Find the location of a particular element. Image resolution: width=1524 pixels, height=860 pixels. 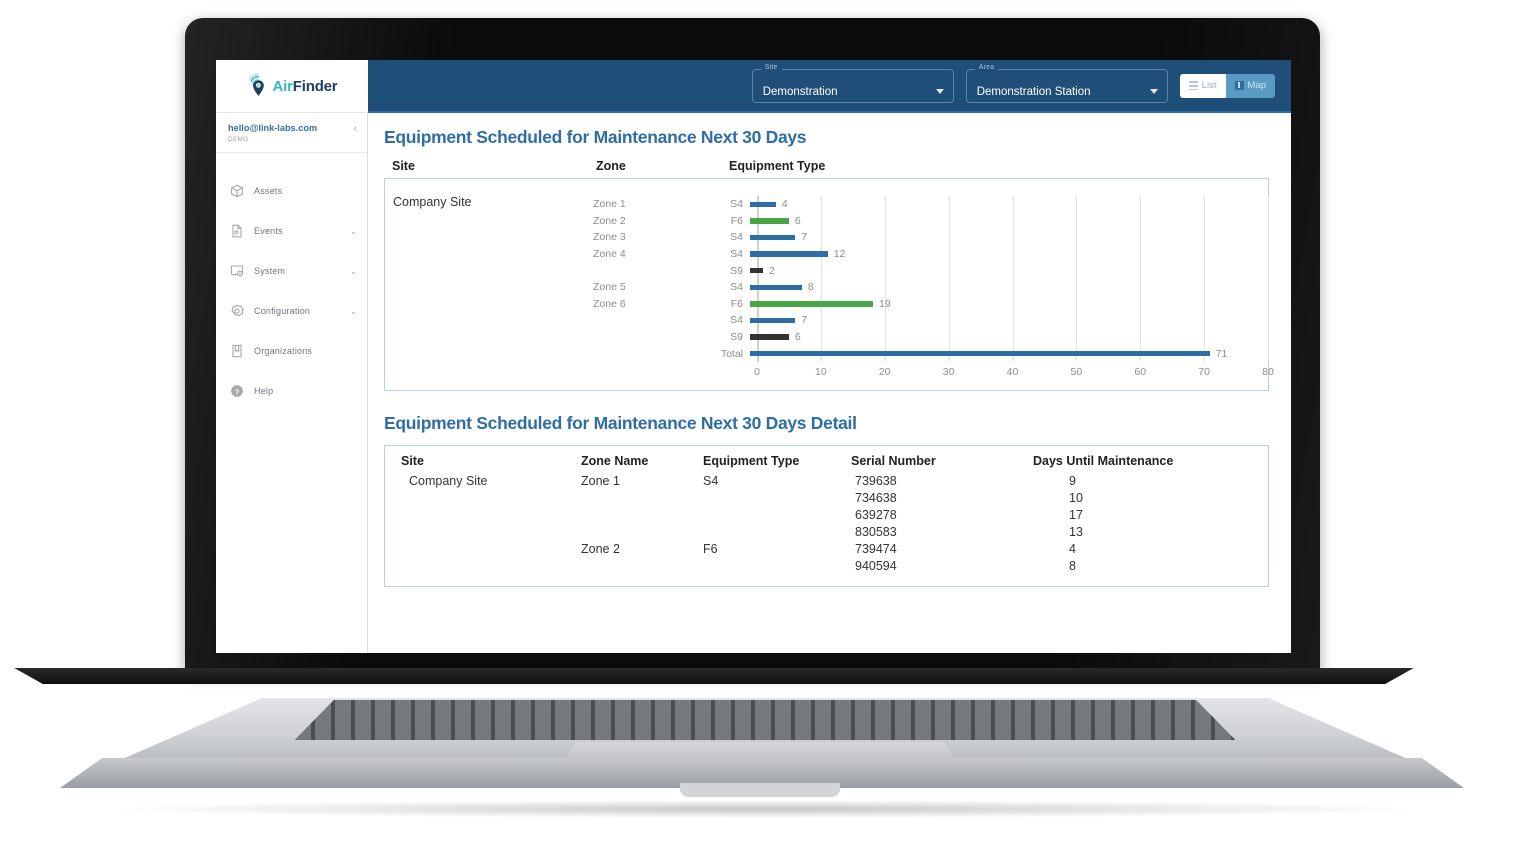

user-block: hello@link-labs.com DEMO ‹ is located at coordinates (291, 133).